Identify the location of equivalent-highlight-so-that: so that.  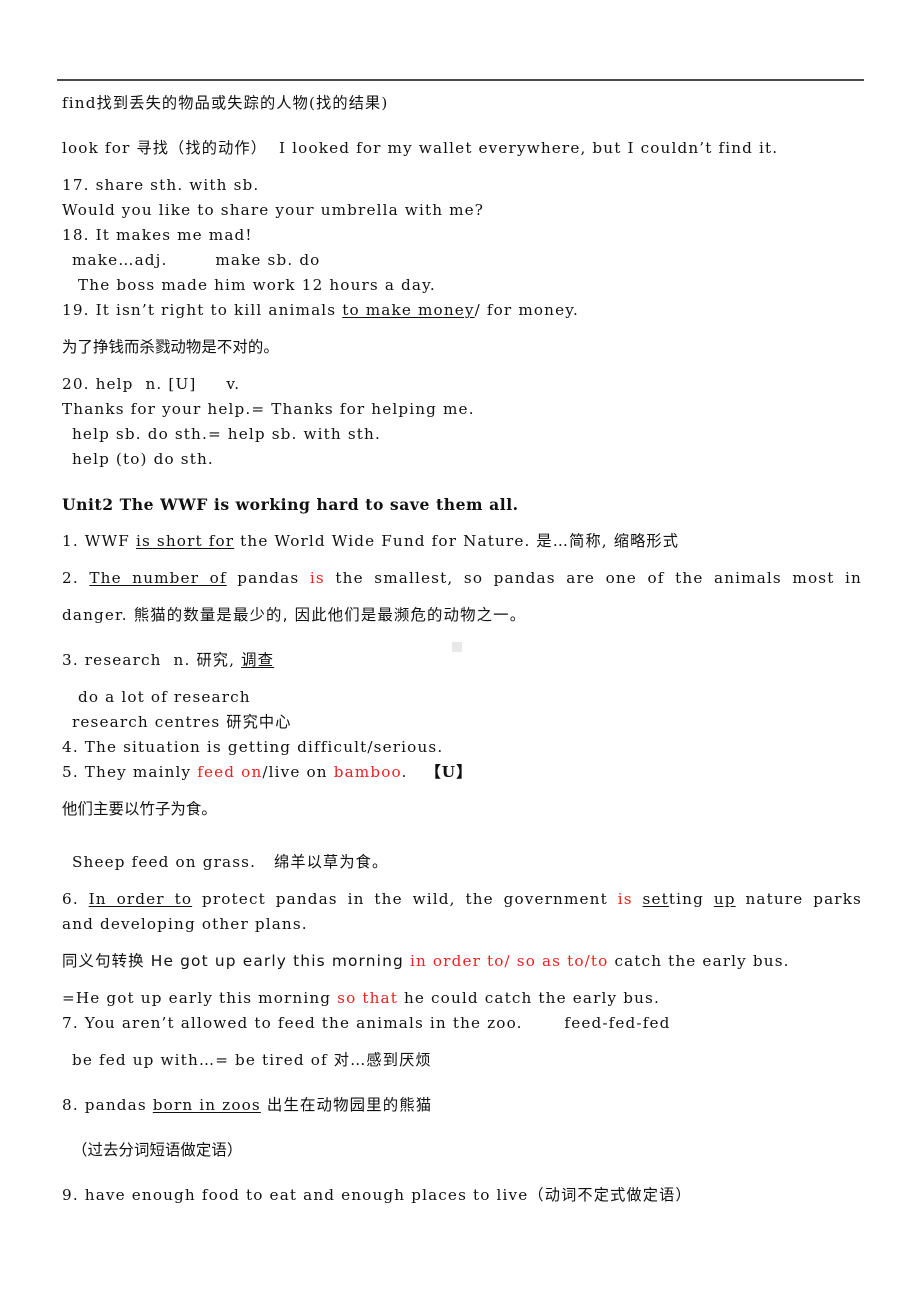
(367, 998).